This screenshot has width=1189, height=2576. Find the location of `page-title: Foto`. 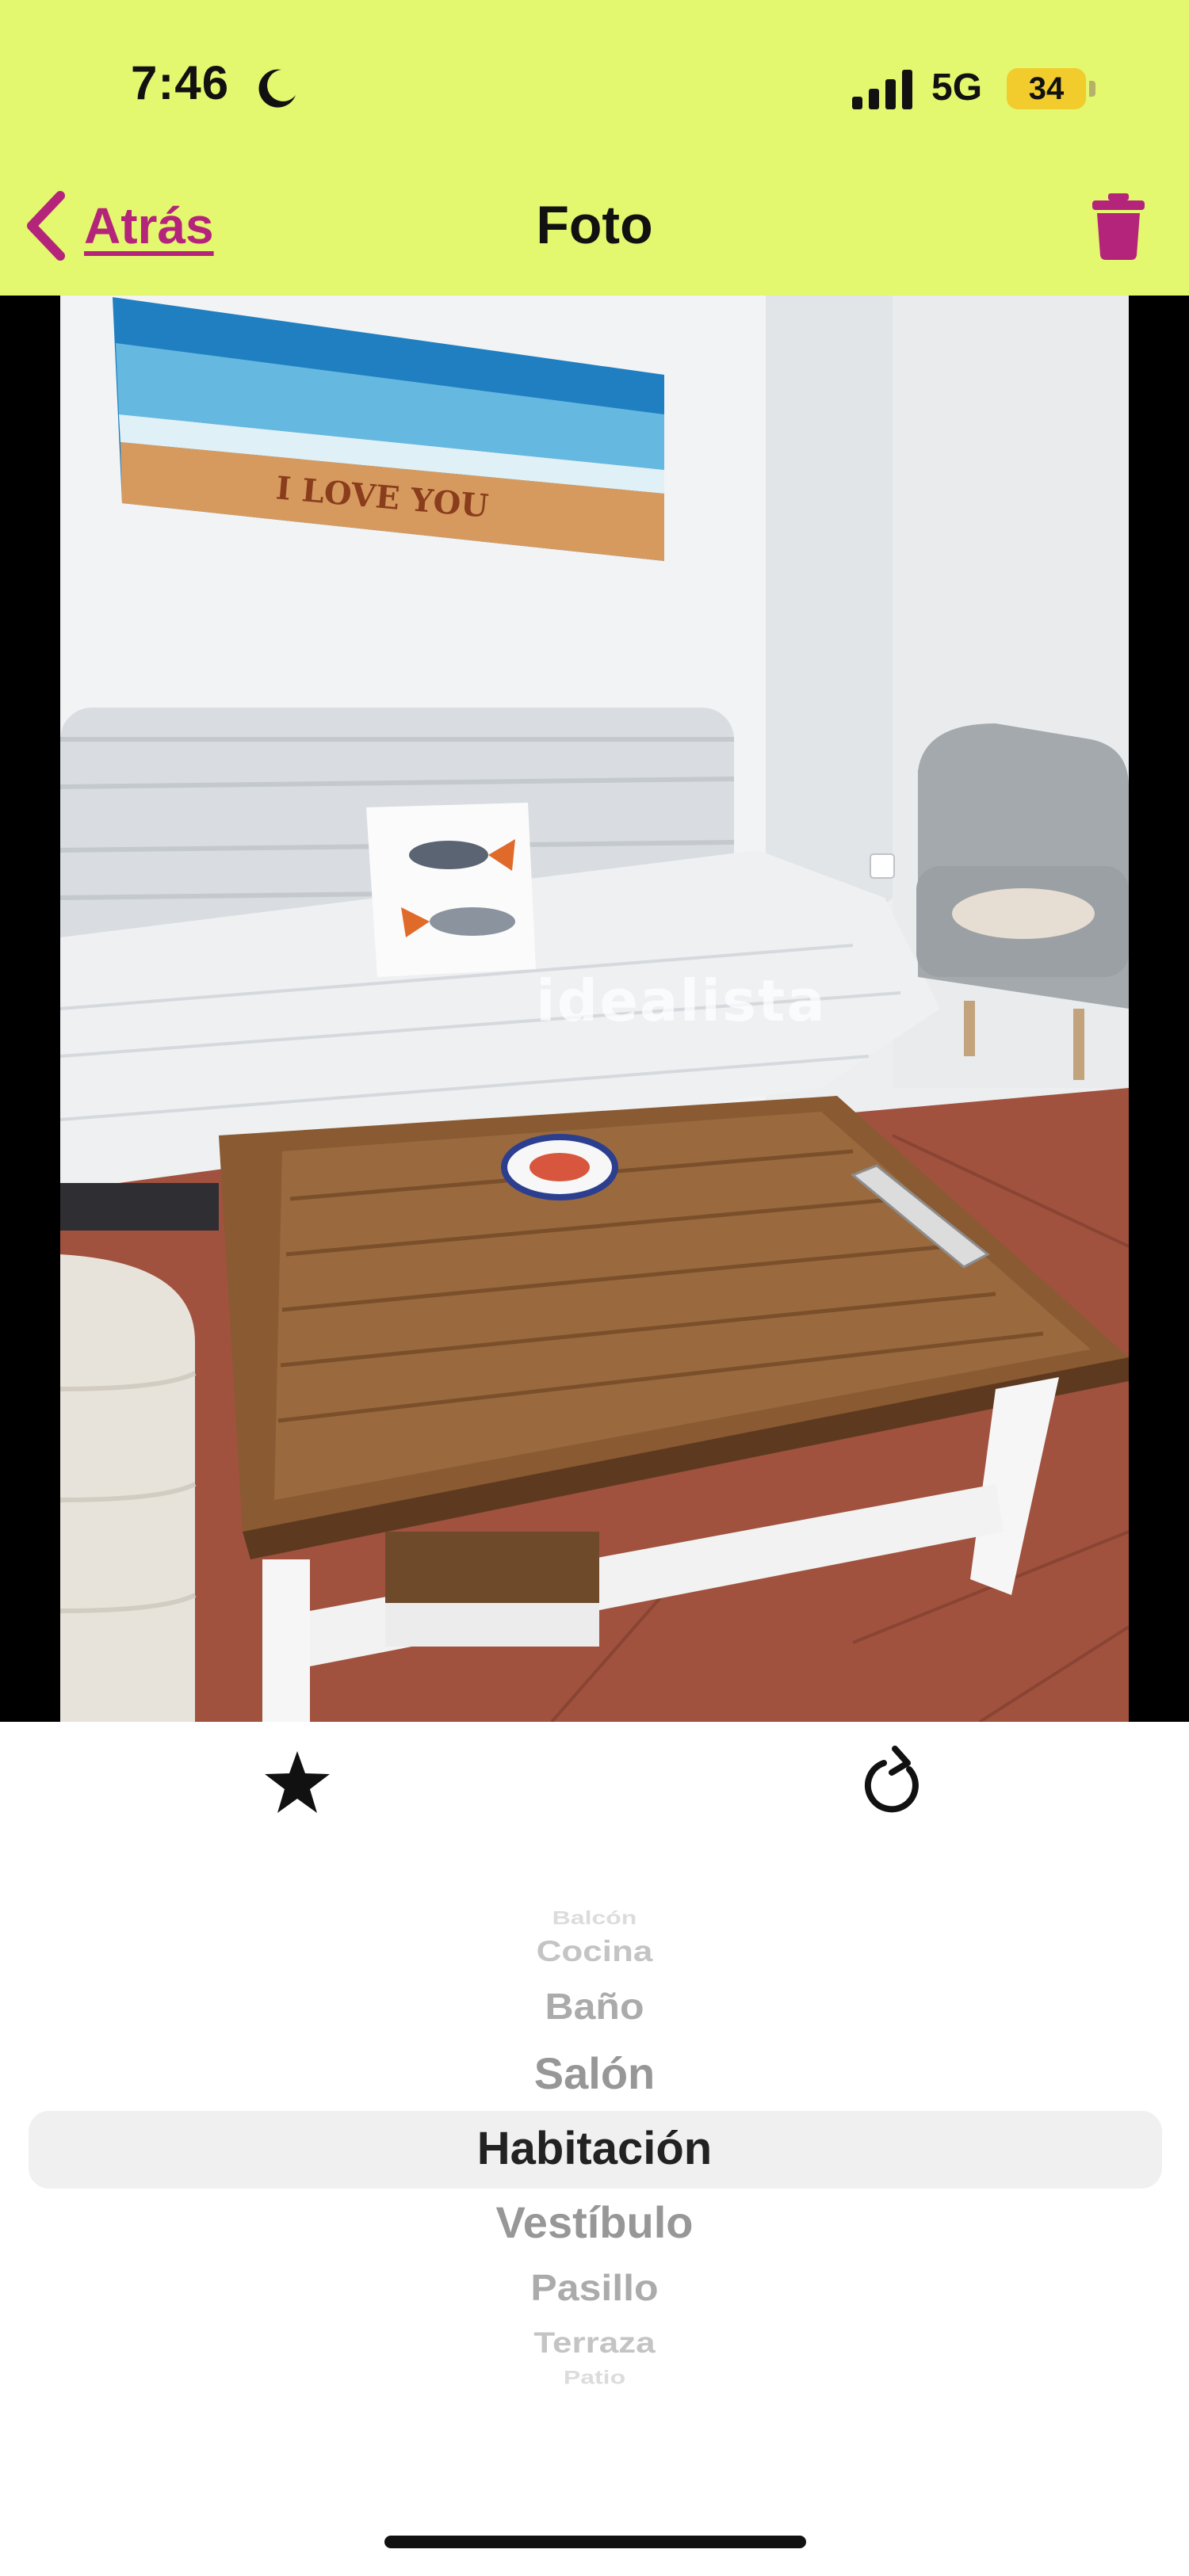

page-title: Foto is located at coordinates (594, 225).